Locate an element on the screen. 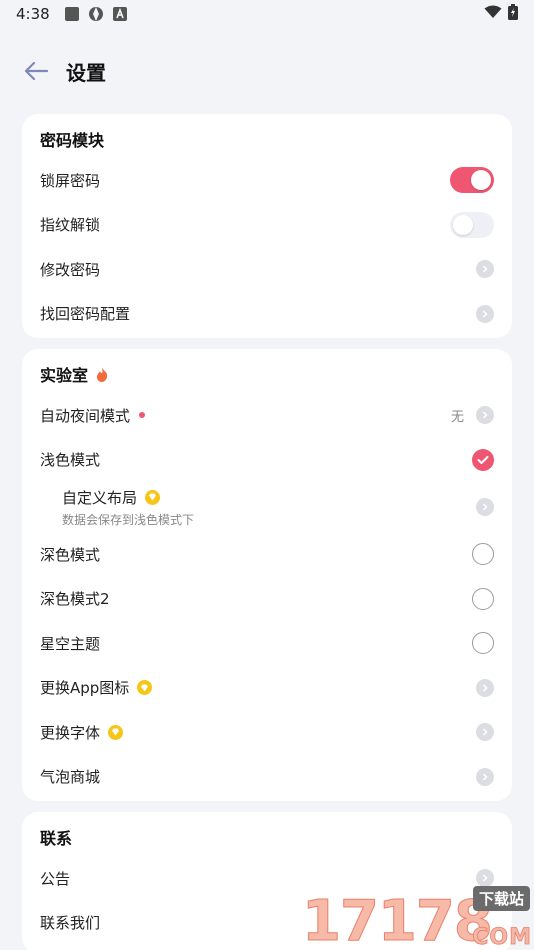 The width and height of the screenshot is (534, 950). section-title-lab: 实验室 is located at coordinates (267, 374).